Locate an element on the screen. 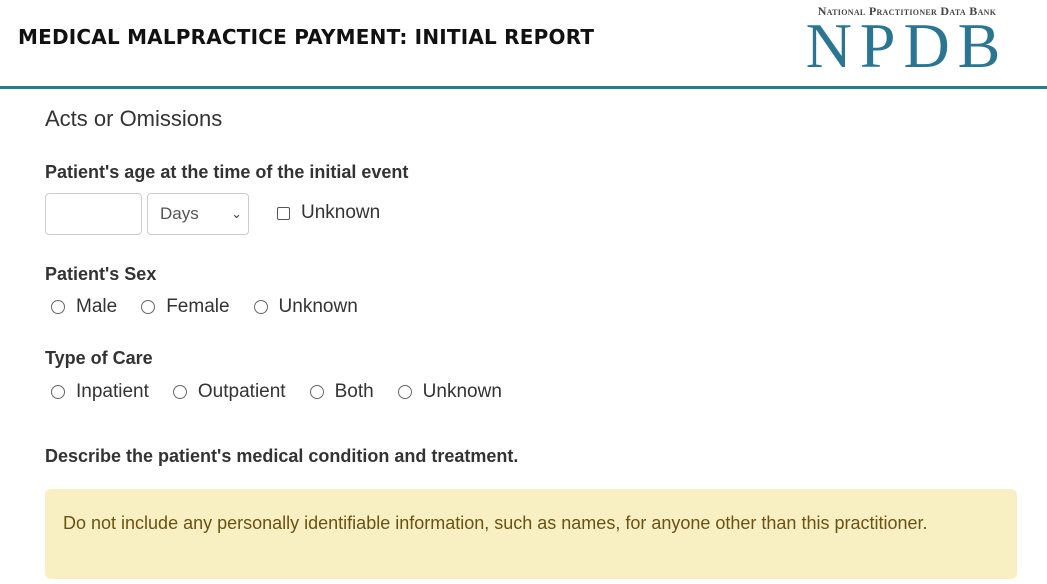 Image resolution: width=1047 pixels, height=584 pixels. care-option-unknown: Unknown is located at coordinates (449, 392).